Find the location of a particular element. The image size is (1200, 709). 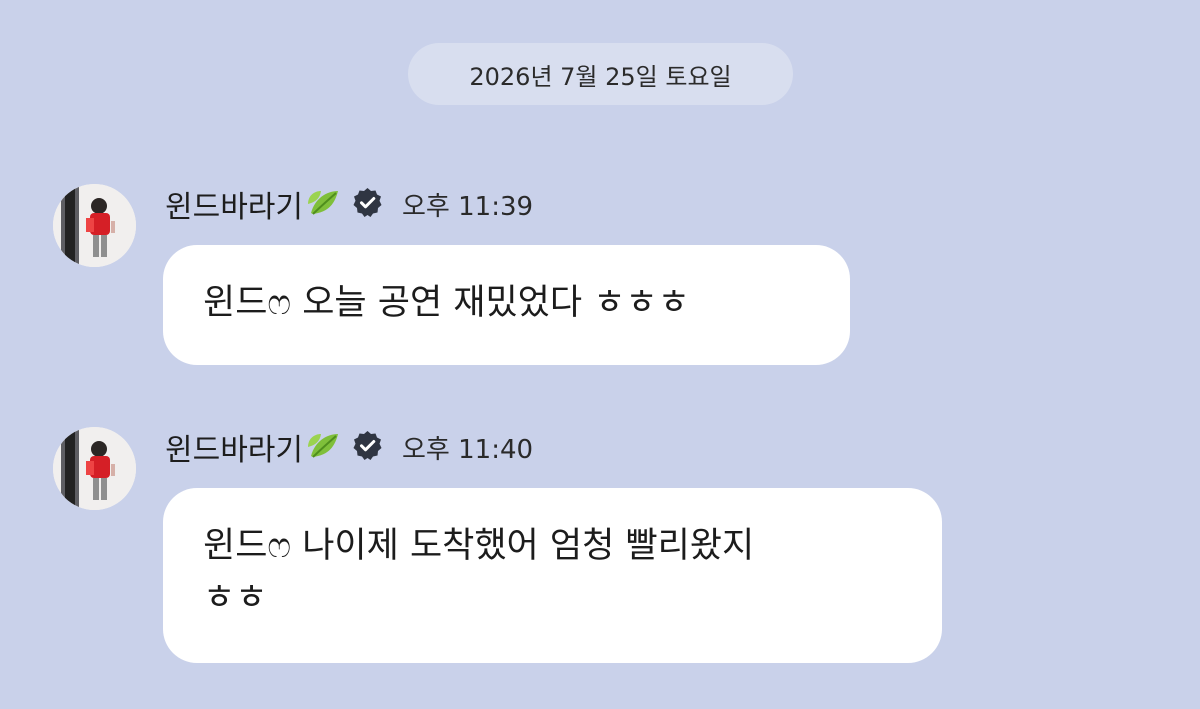

date-separator: 2026년 7월 25일 토요일 is located at coordinates (600, 74).